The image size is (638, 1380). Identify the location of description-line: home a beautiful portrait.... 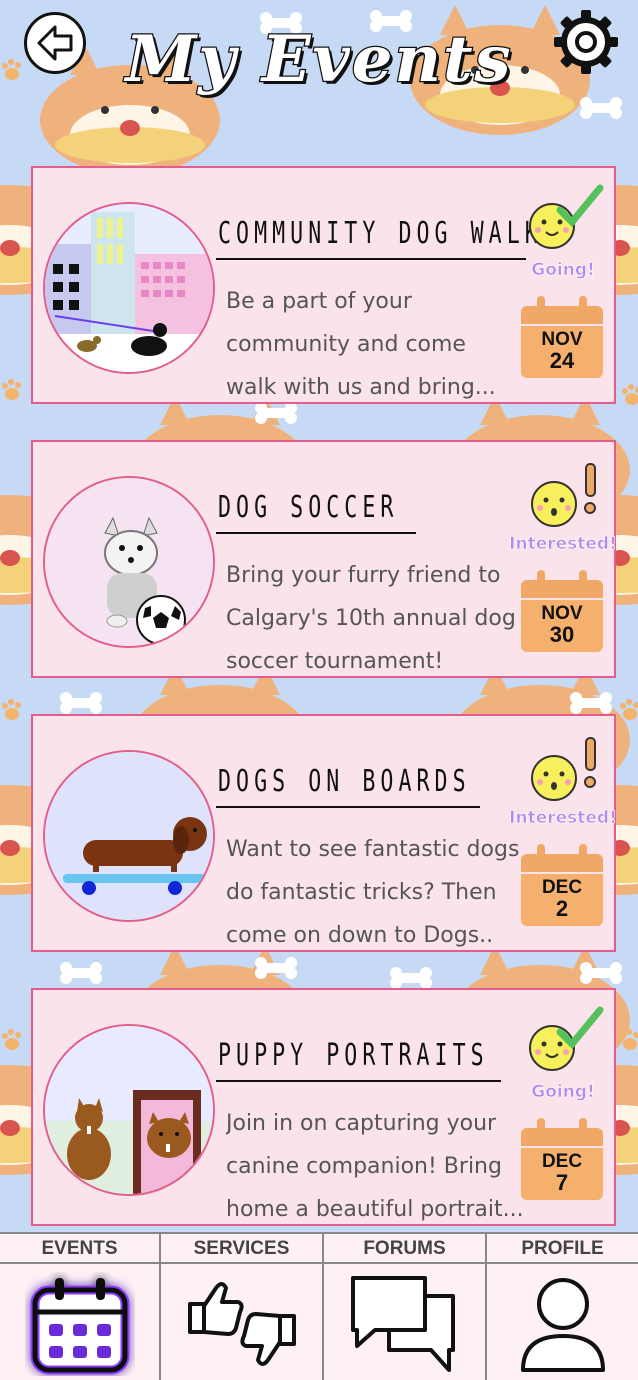
(375, 1209).